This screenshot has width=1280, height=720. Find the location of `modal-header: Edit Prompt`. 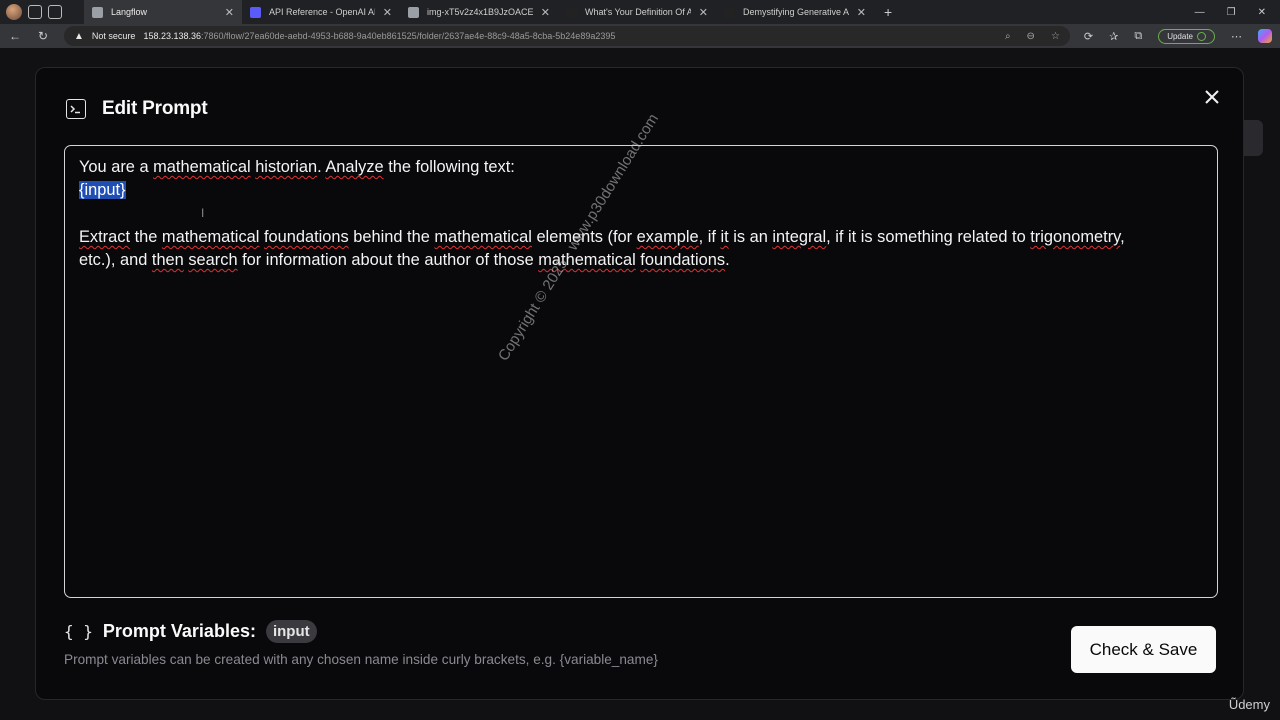

modal-header: Edit Prompt is located at coordinates (137, 109).